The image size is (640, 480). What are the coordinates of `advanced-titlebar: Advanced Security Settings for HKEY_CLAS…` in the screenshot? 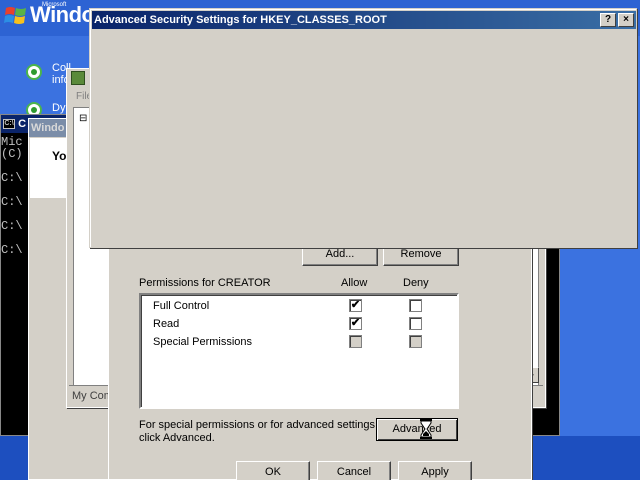 It's located at (364, 20).